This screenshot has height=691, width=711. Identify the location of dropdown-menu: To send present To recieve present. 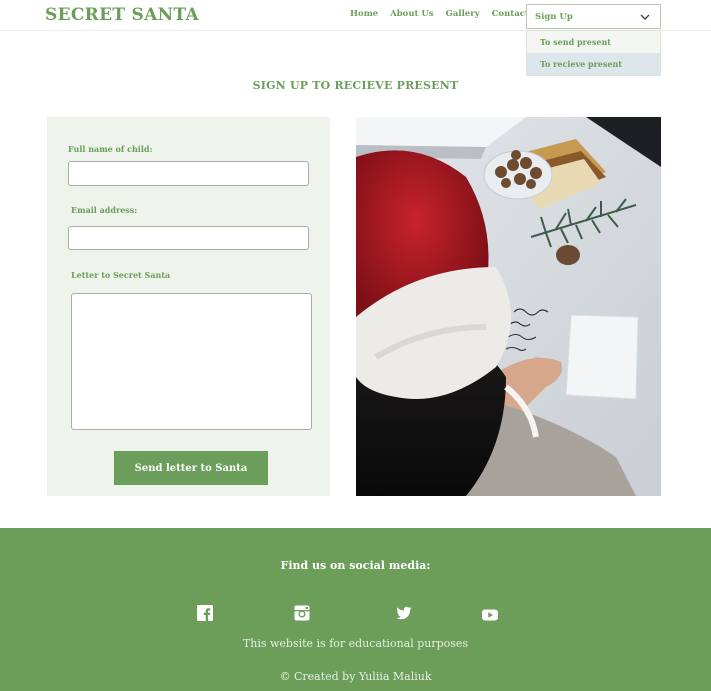
(593, 53).